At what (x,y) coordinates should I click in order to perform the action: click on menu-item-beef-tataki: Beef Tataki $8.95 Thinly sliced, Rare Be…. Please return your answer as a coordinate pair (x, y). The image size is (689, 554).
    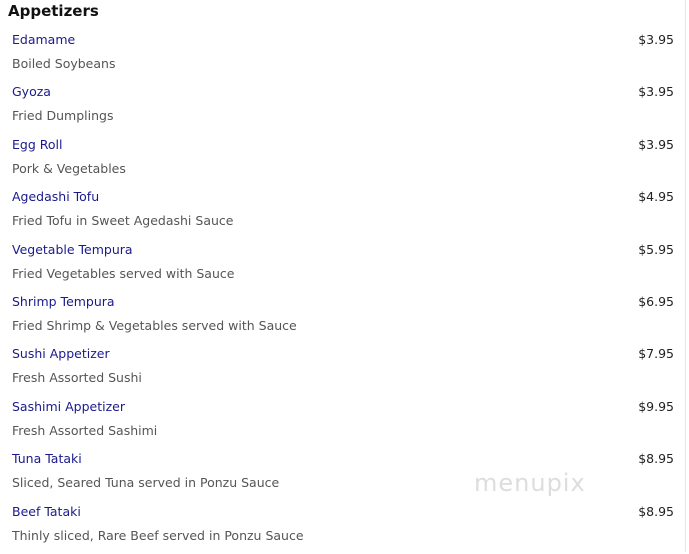
    Looking at the image, I should click on (343, 528).